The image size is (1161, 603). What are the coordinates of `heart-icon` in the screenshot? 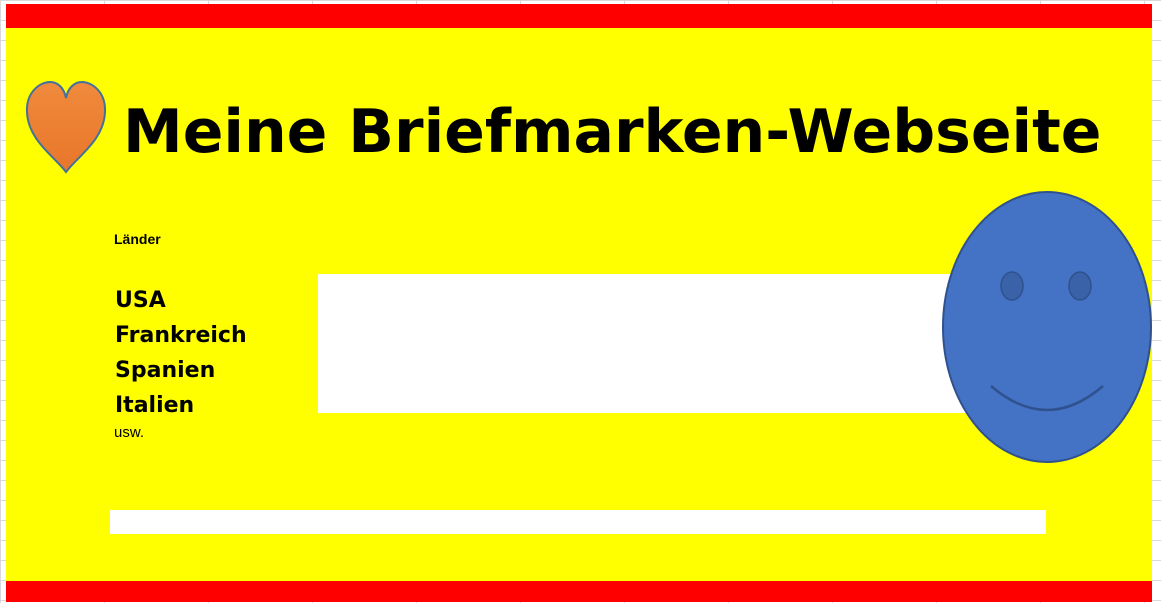 It's located at (66, 127).